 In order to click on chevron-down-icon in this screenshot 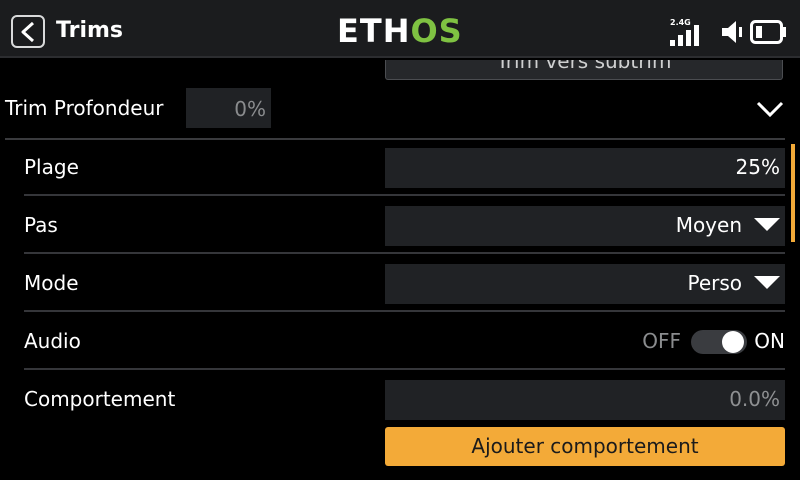, I will do `click(770, 109)`.